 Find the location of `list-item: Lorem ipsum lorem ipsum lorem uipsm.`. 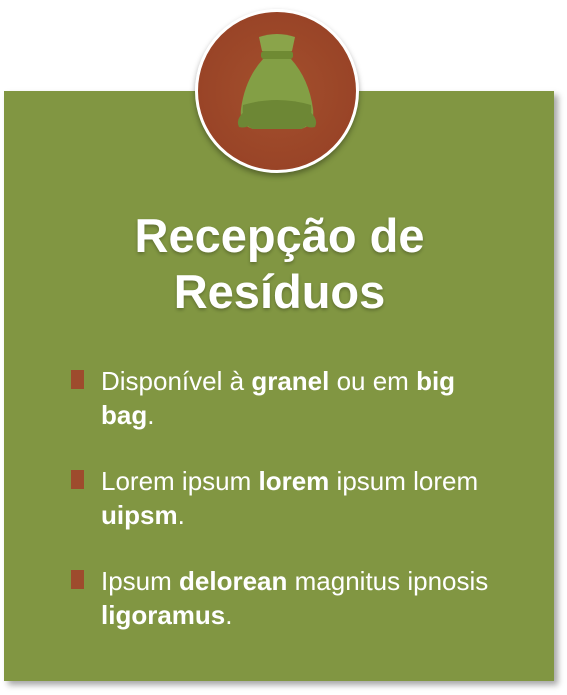

list-item: Lorem ipsum lorem ipsum lorem uipsm. is located at coordinates (291, 498).